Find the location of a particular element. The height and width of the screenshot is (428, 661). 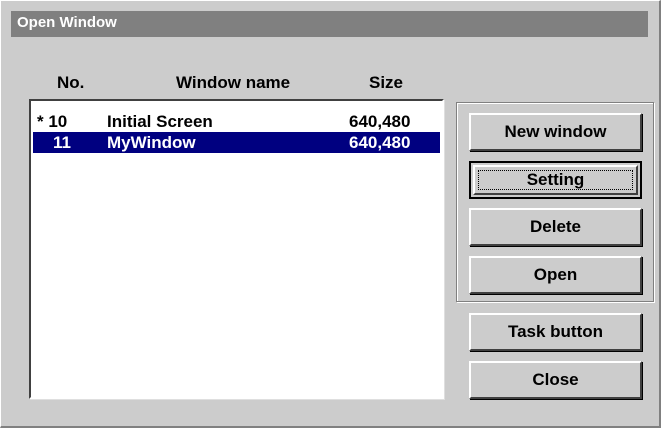

column-header-no: No. is located at coordinates (71, 82).